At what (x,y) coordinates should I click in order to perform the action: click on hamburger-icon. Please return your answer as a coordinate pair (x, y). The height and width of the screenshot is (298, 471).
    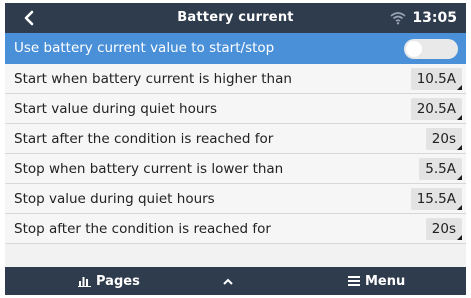
    Looking at the image, I should click on (354, 281).